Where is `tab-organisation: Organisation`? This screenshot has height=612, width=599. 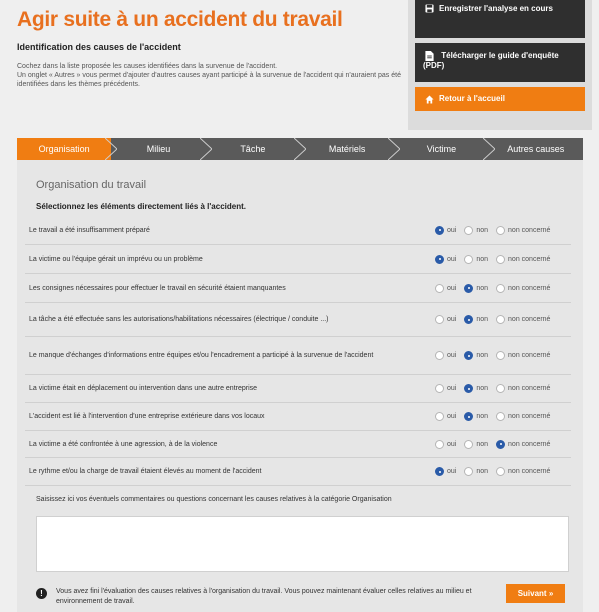 tab-organisation: Organisation is located at coordinates (67, 149).